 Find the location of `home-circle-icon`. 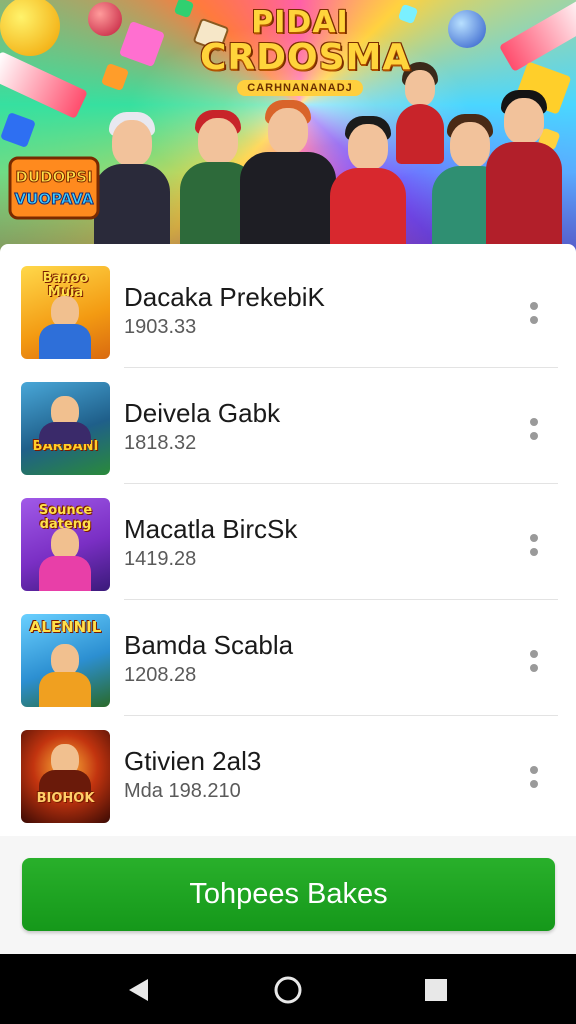

home-circle-icon is located at coordinates (288, 990).